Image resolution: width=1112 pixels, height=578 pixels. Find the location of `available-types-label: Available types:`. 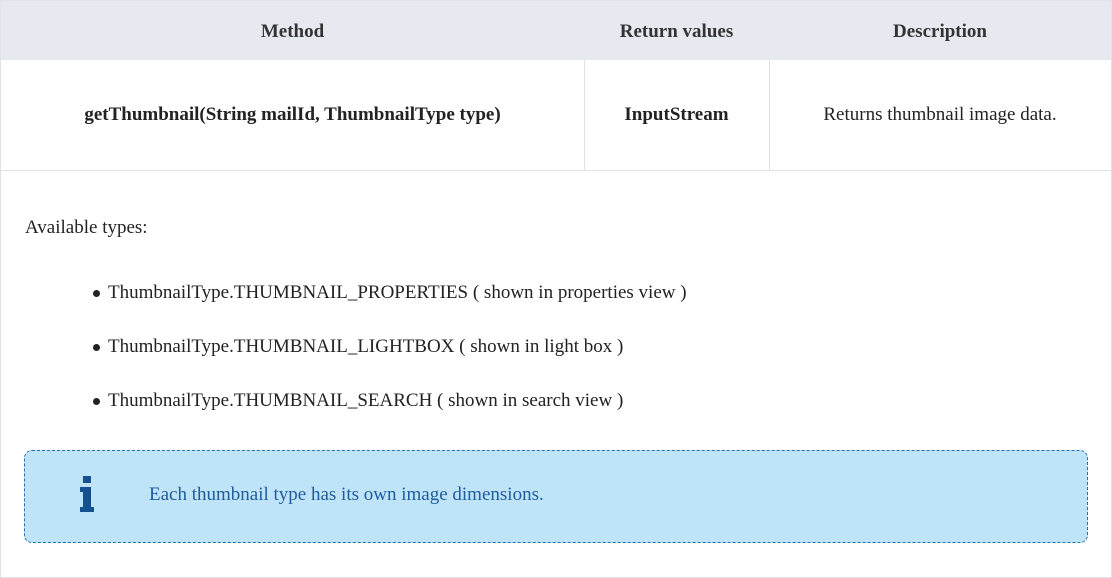

available-types-label: Available types: is located at coordinates (86, 227).